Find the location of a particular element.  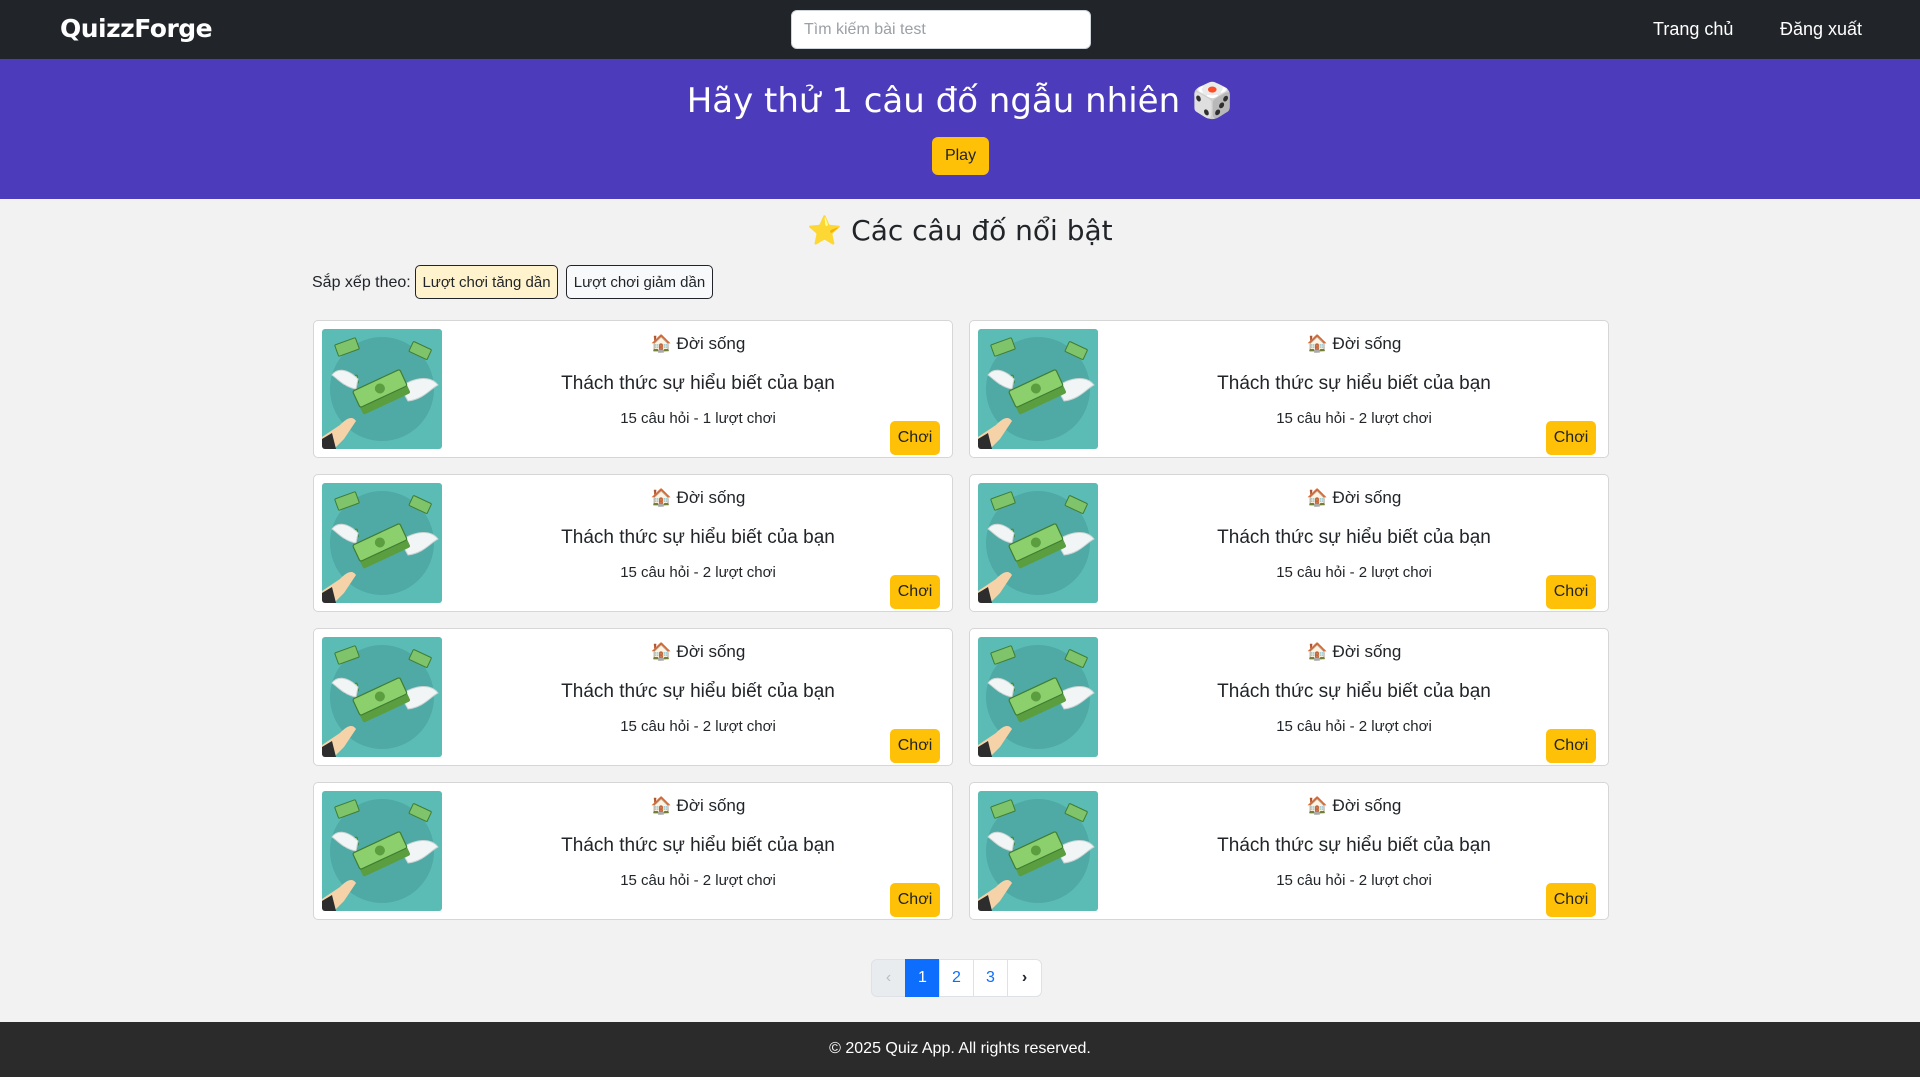

copyright-text: © 2025 Quiz App. All rights reserved. is located at coordinates (960, 1048).